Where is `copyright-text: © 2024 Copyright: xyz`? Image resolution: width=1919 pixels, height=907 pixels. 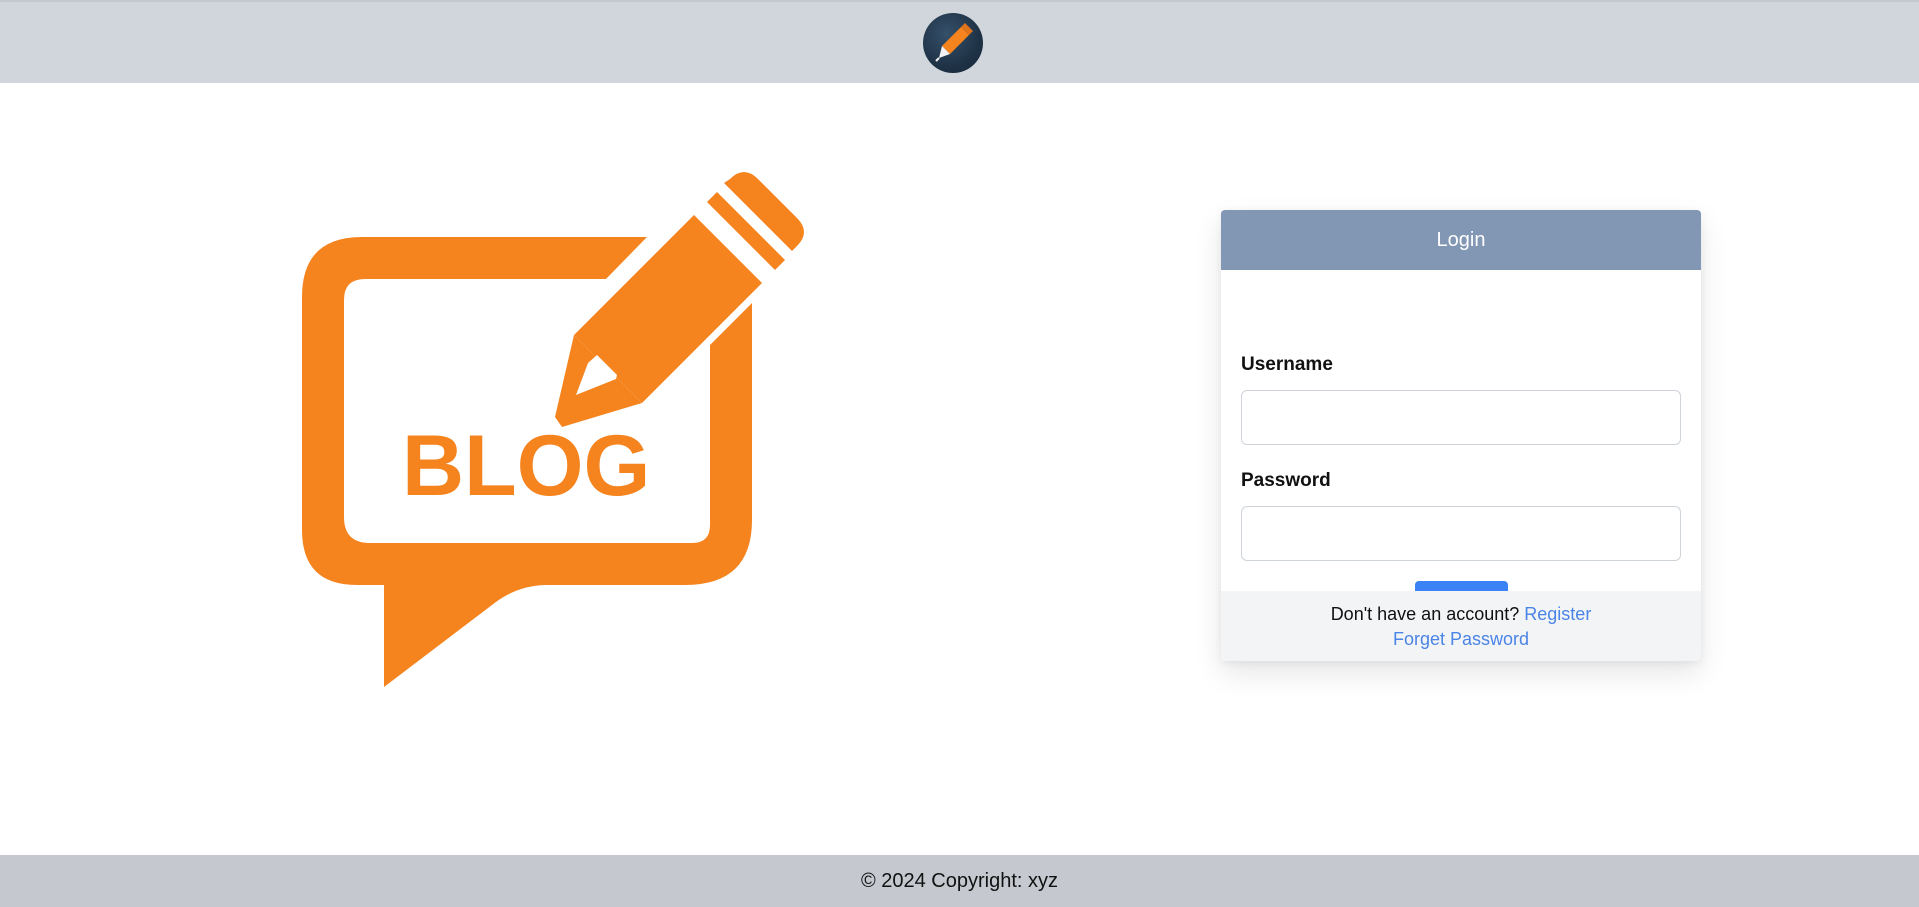
copyright-text: © 2024 Copyright: xyz is located at coordinates (959, 880).